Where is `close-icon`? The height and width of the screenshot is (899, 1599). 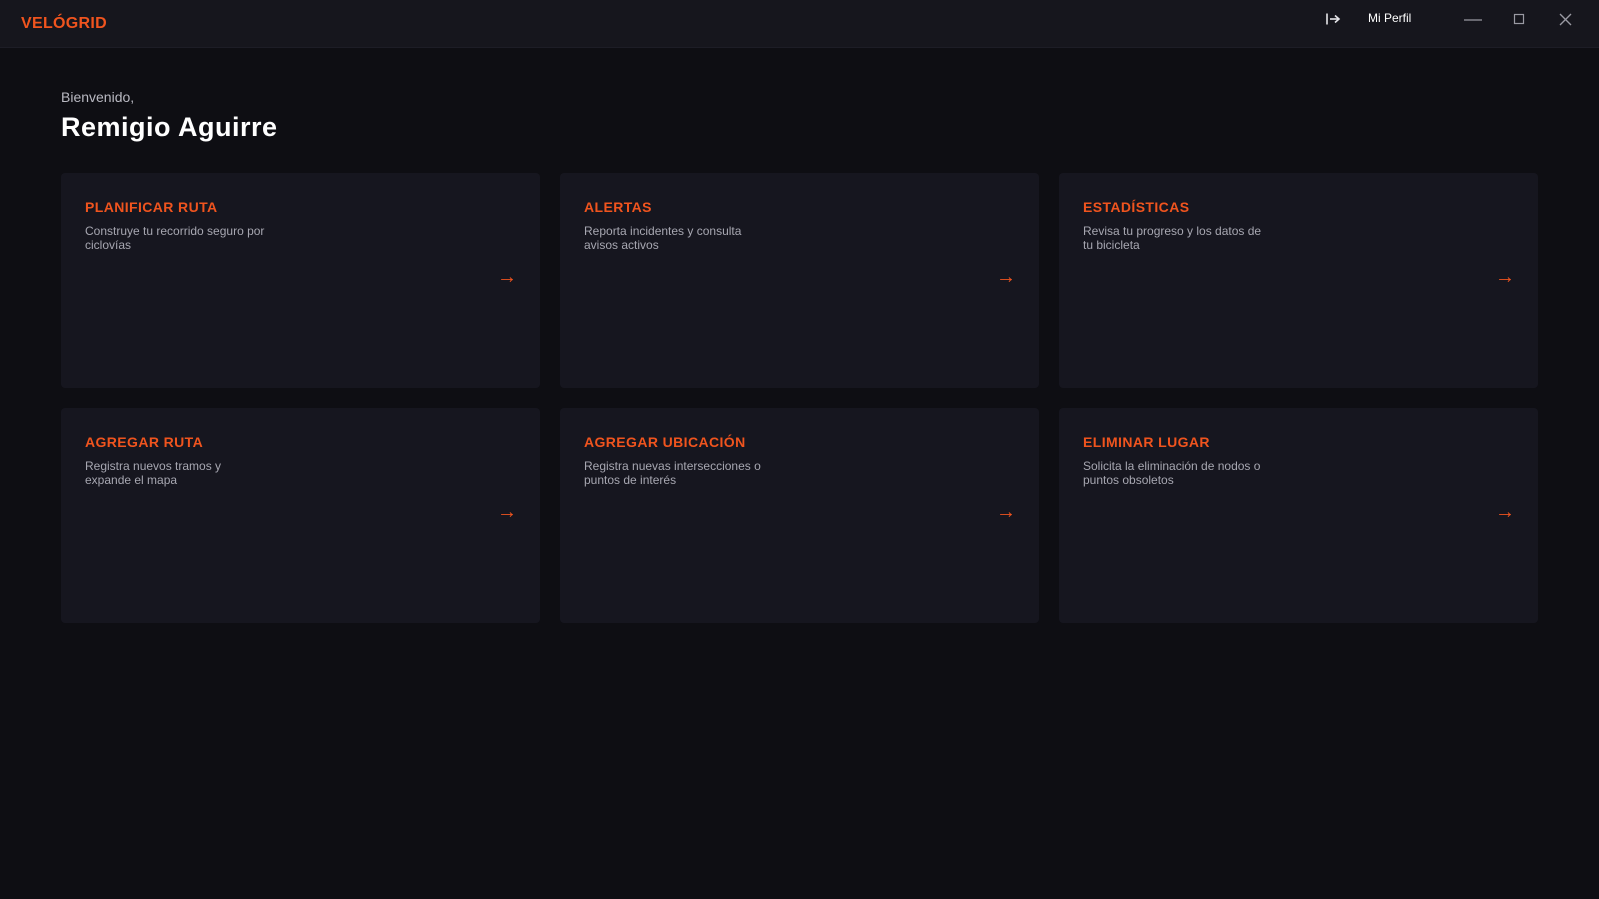 close-icon is located at coordinates (1565, 19).